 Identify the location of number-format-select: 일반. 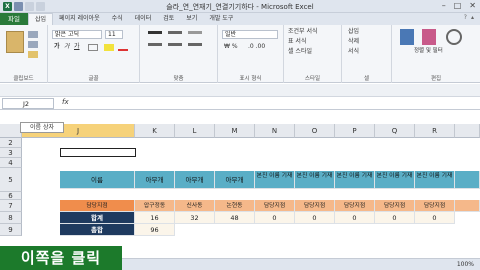
(250, 34).